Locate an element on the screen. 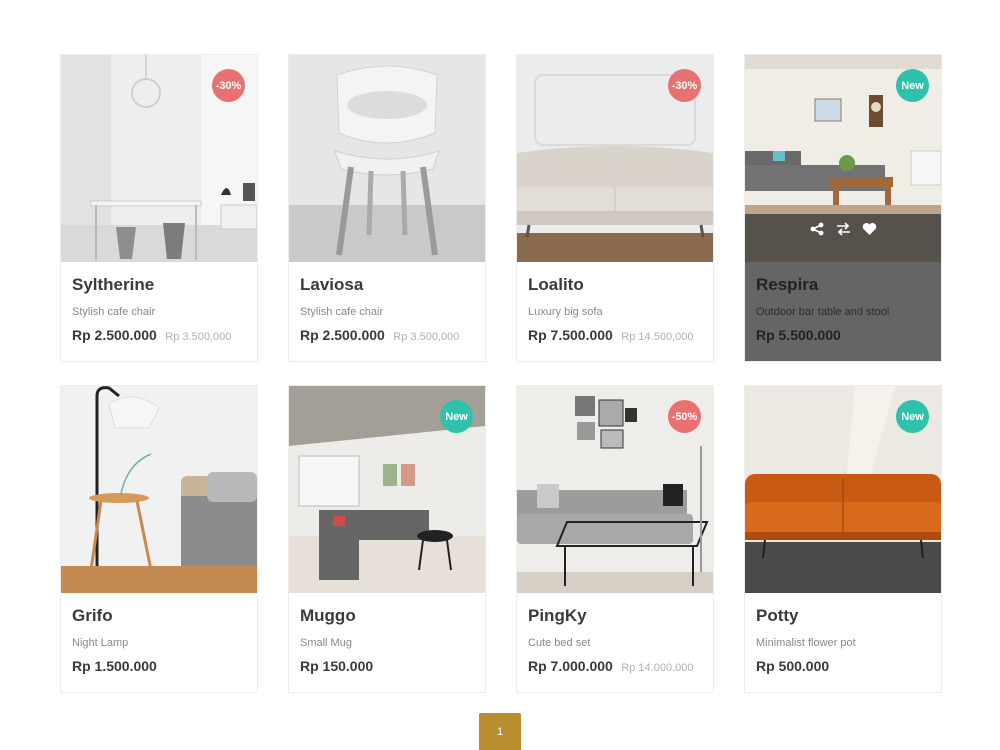 This screenshot has height=750, width=1000. pagination-page-1: 1 is located at coordinates (500, 731).